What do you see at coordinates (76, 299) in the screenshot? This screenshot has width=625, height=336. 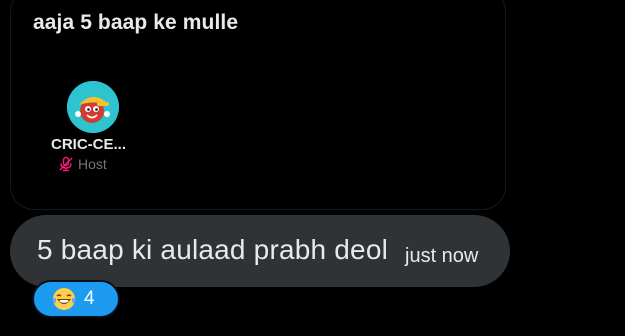 I see `reaction-button: 4` at bounding box center [76, 299].